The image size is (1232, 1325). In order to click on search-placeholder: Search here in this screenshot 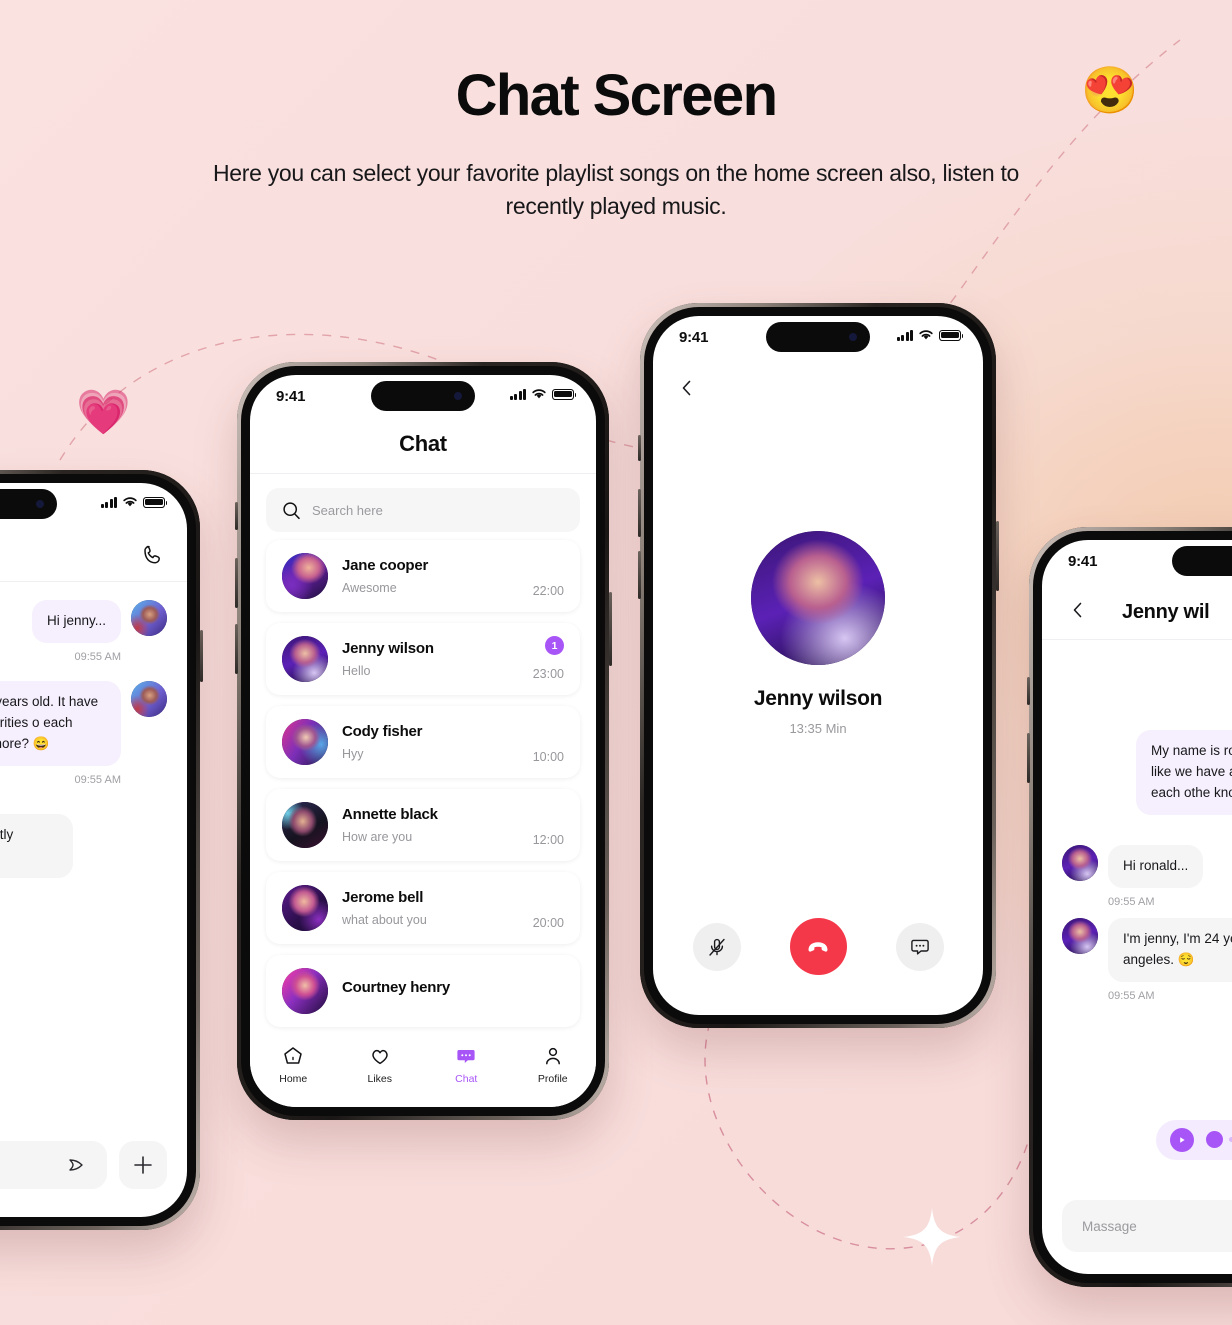, I will do `click(347, 510)`.